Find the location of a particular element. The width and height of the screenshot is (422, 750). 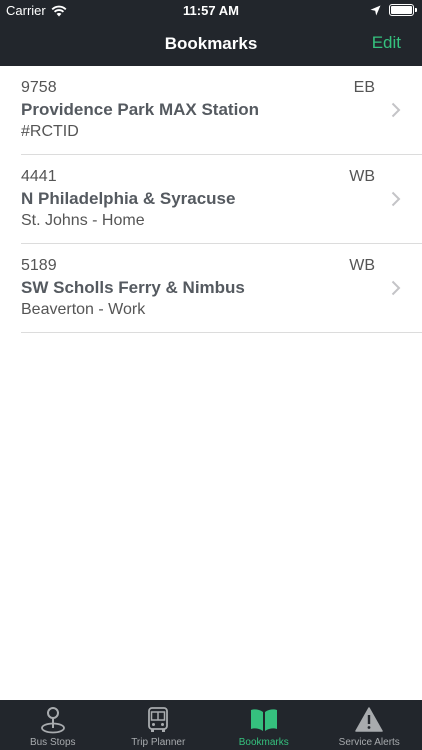

stop-id: 9758 is located at coordinates (39, 87).